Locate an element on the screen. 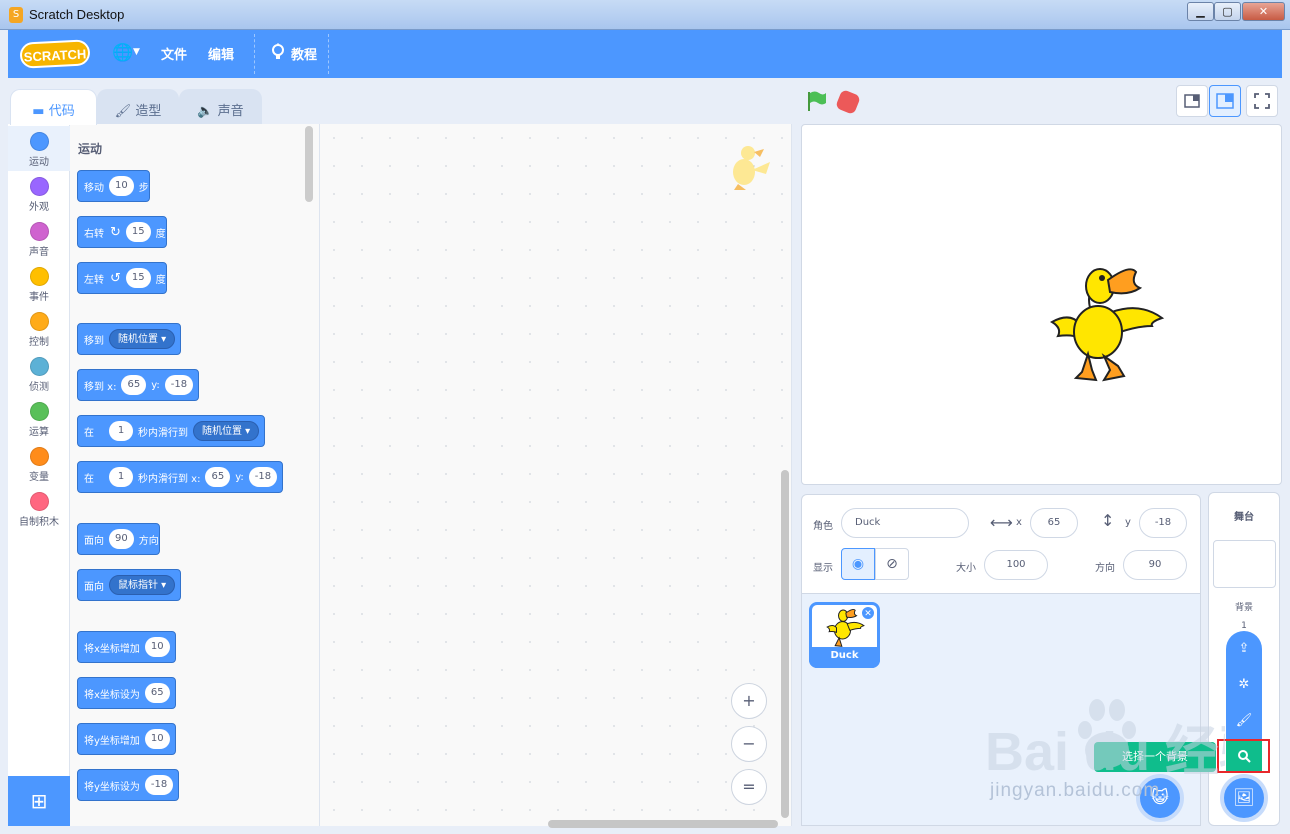  scratch-app-icon: S is located at coordinates (16, 15).